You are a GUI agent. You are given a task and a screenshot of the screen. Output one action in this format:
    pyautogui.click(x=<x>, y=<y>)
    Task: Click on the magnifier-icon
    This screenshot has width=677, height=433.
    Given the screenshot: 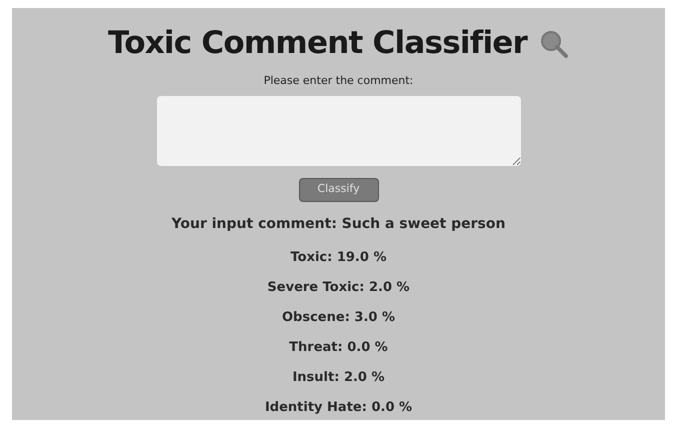 What is the action you would take?
    pyautogui.click(x=554, y=43)
    